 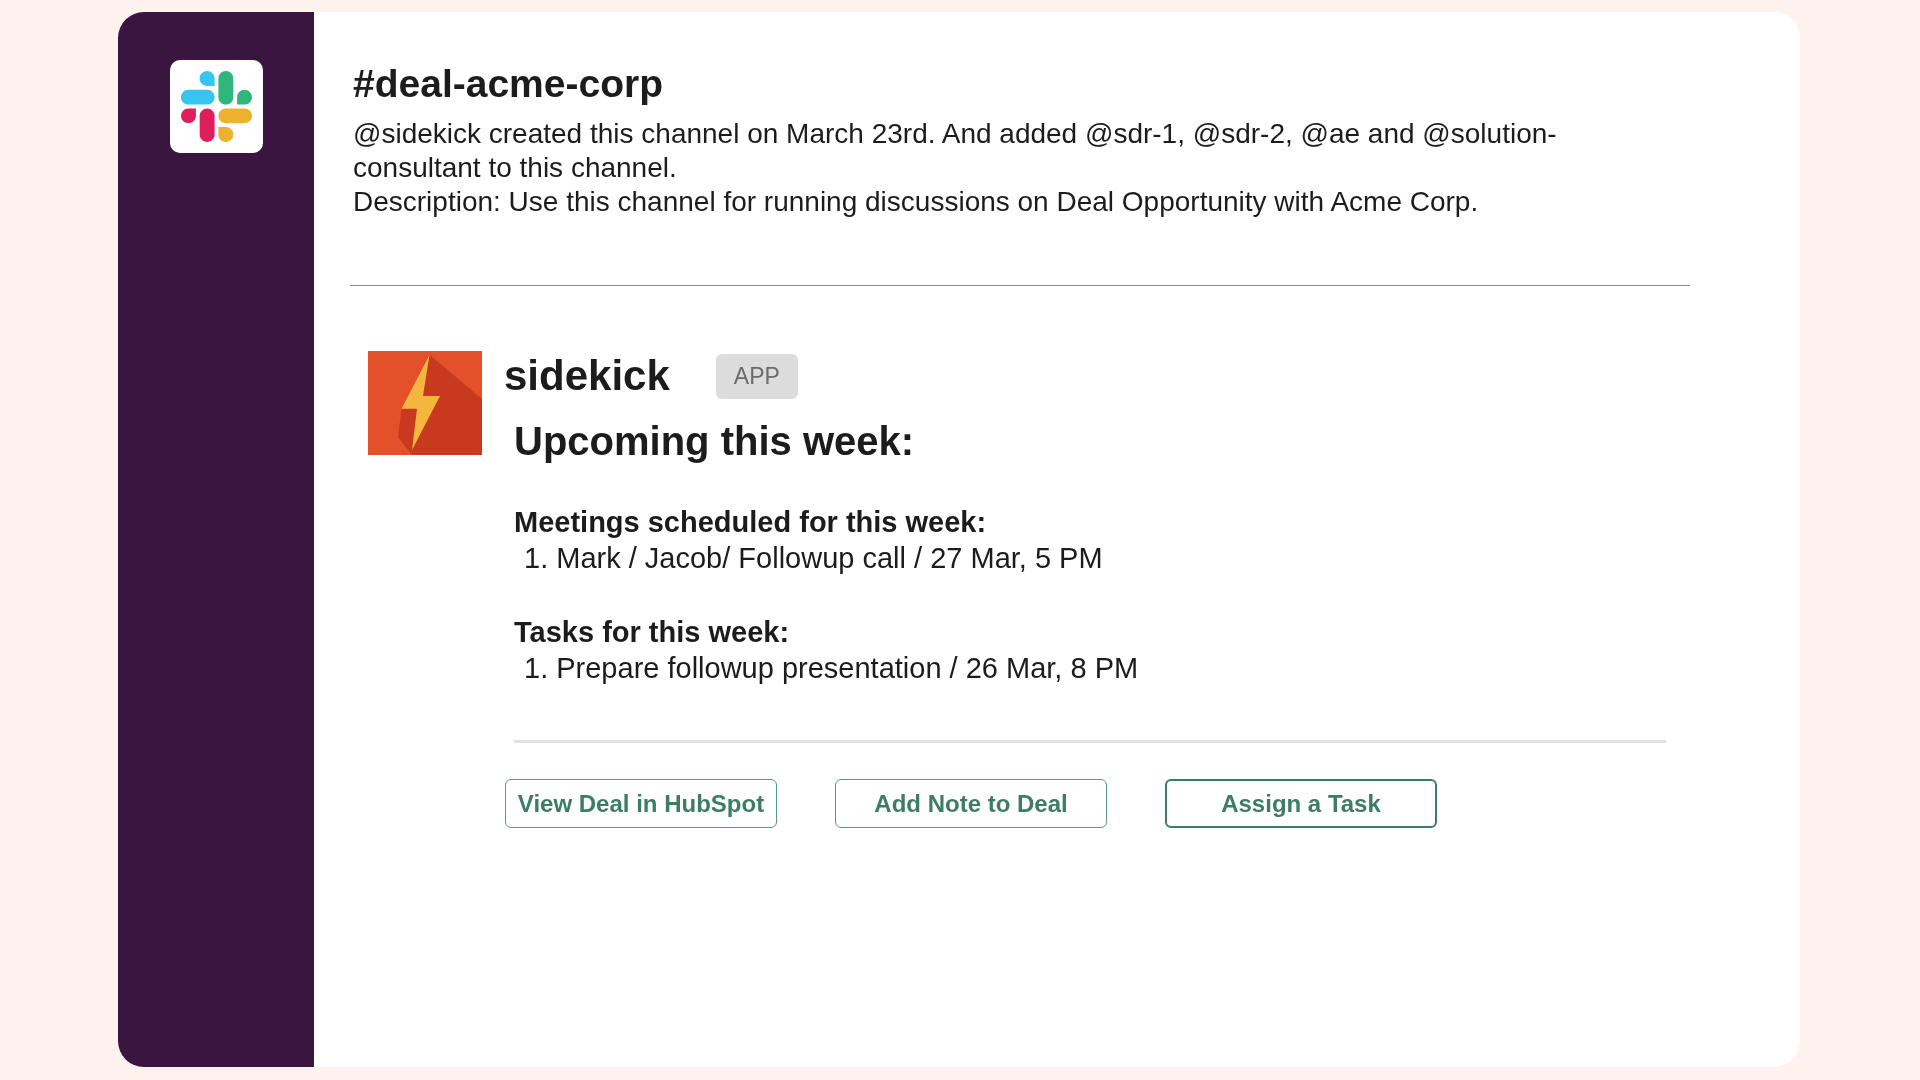 What do you see at coordinates (955, 151) in the screenshot?
I see `channel-intro: @sidekick created this channel on March 23rd. And added @sdr-1, @sdr-2, @ae and @solution-consultant to this channel.` at bounding box center [955, 151].